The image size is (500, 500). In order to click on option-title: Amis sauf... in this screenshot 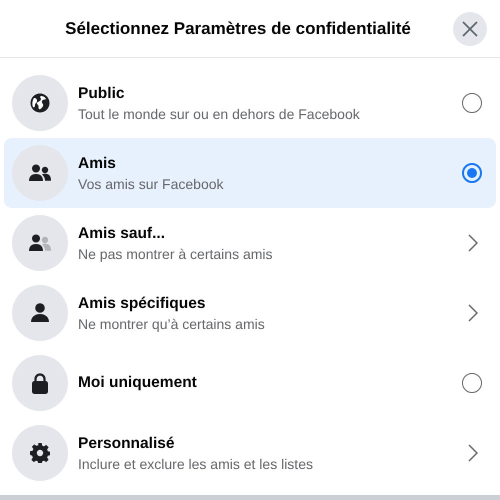, I will do `click(122, 233)`.